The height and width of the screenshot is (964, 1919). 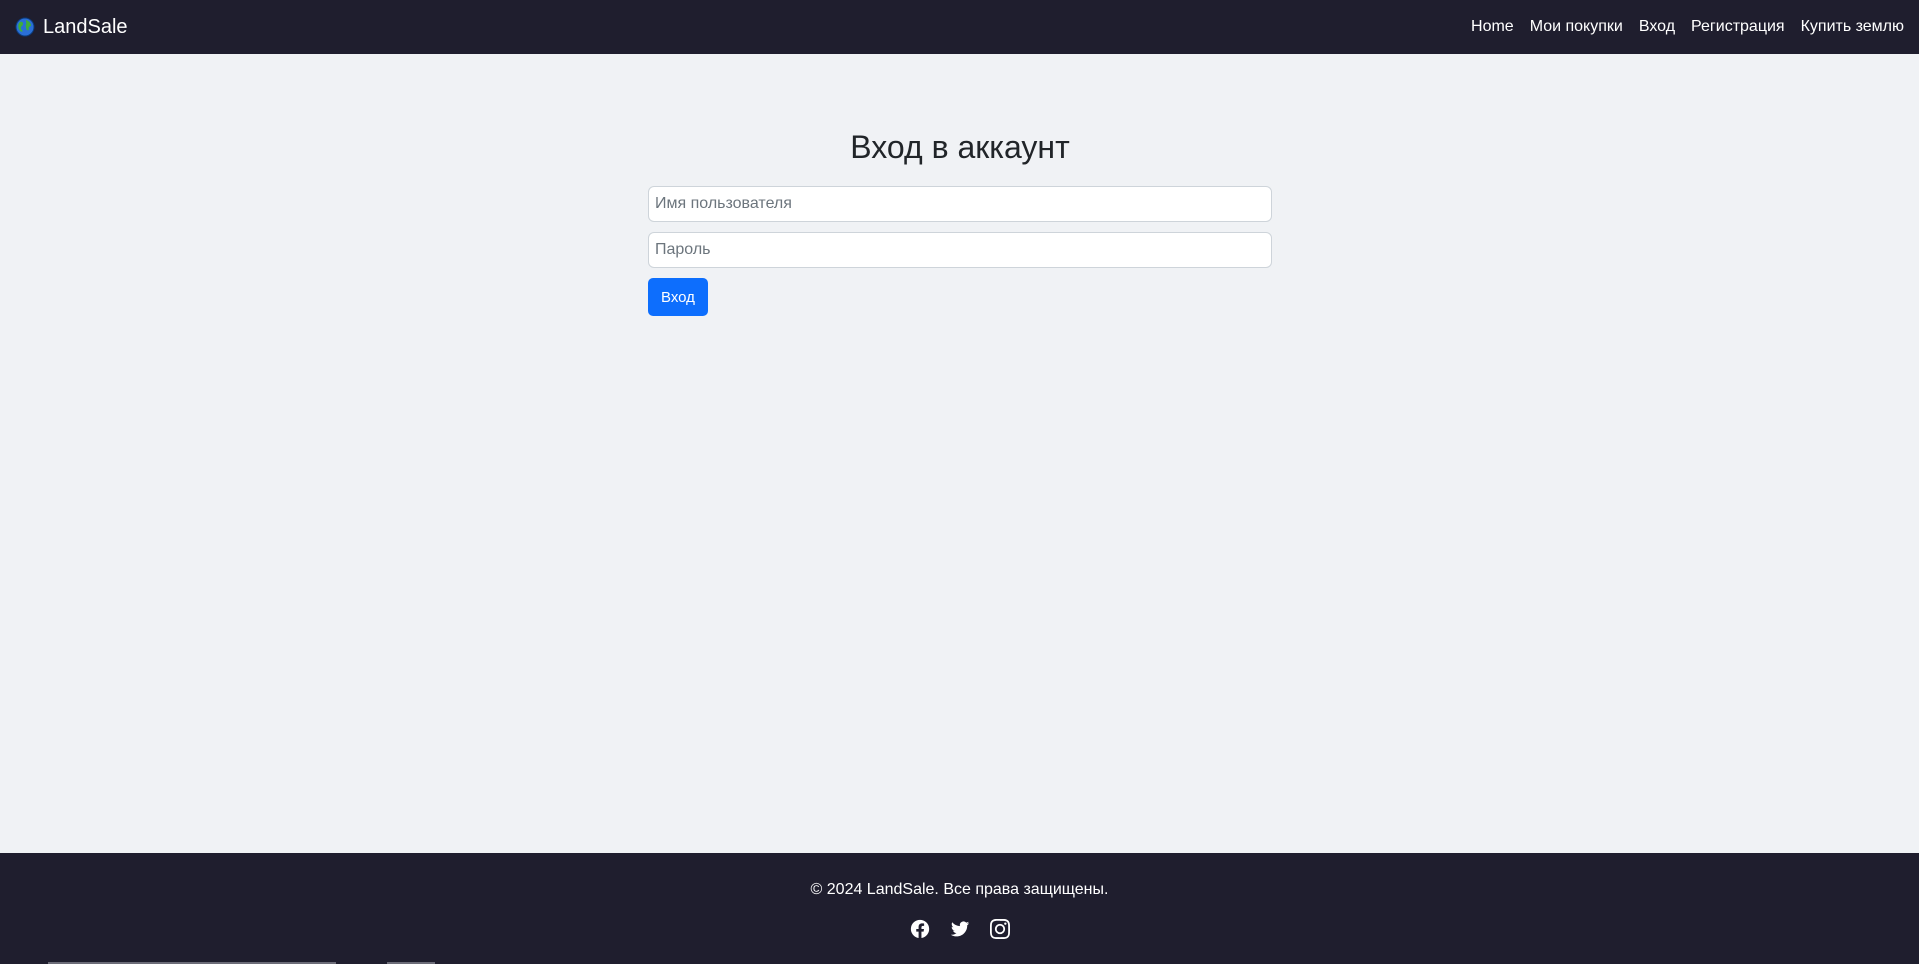 What do you see at coordinates (1576, 27) in the screenshot?
I see `nav-link-my-purchases: Мои покупки` at bounding box center [1576, 27].